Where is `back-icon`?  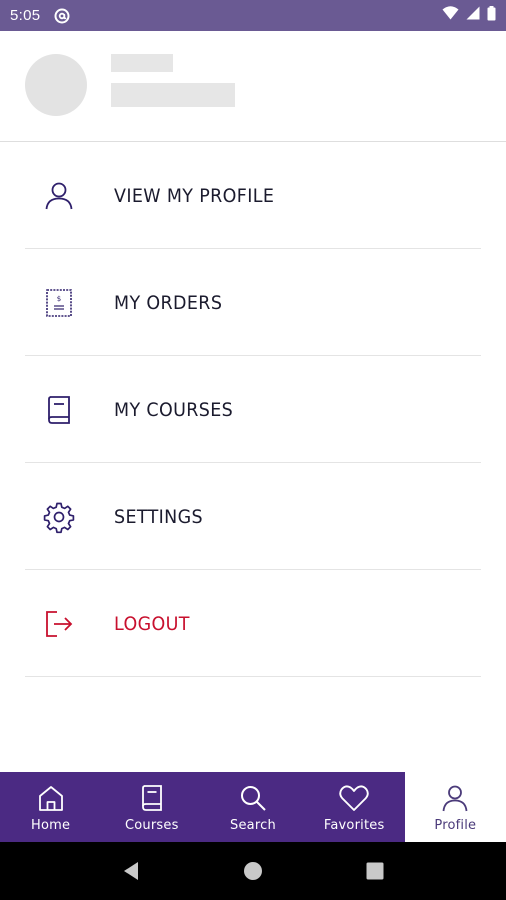 back-icon is located at coordinates (131, 871).